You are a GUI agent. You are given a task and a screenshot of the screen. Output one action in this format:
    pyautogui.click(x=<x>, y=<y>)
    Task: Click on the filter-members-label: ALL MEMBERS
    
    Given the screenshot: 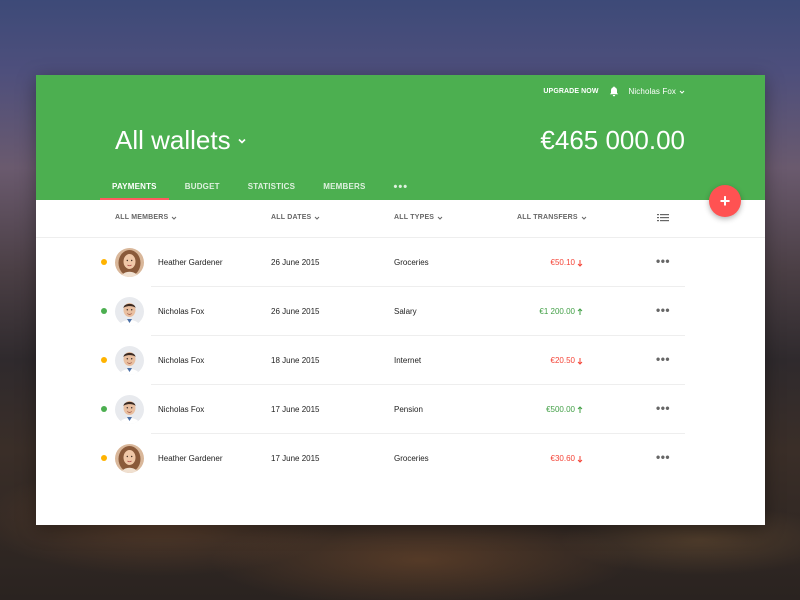 What is the action you would take?
    pyautogui.click(x=142, y=217)
    